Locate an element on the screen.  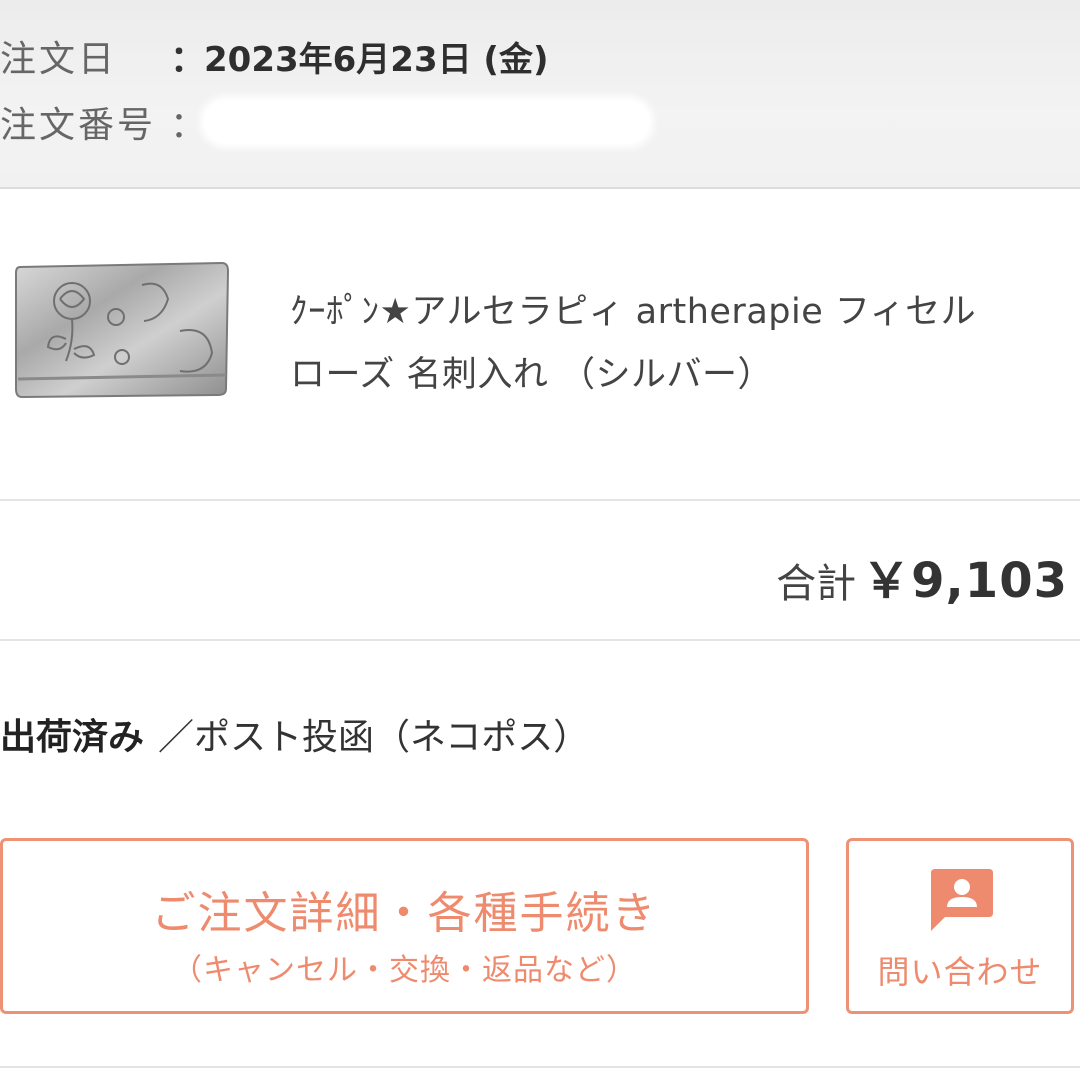
order-details-subtitle: （キャンセル・交換・返品など） is located at coordinates (404, 970).